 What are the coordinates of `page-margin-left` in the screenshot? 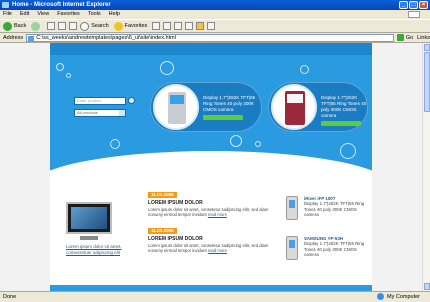 It's located at (25, 167).